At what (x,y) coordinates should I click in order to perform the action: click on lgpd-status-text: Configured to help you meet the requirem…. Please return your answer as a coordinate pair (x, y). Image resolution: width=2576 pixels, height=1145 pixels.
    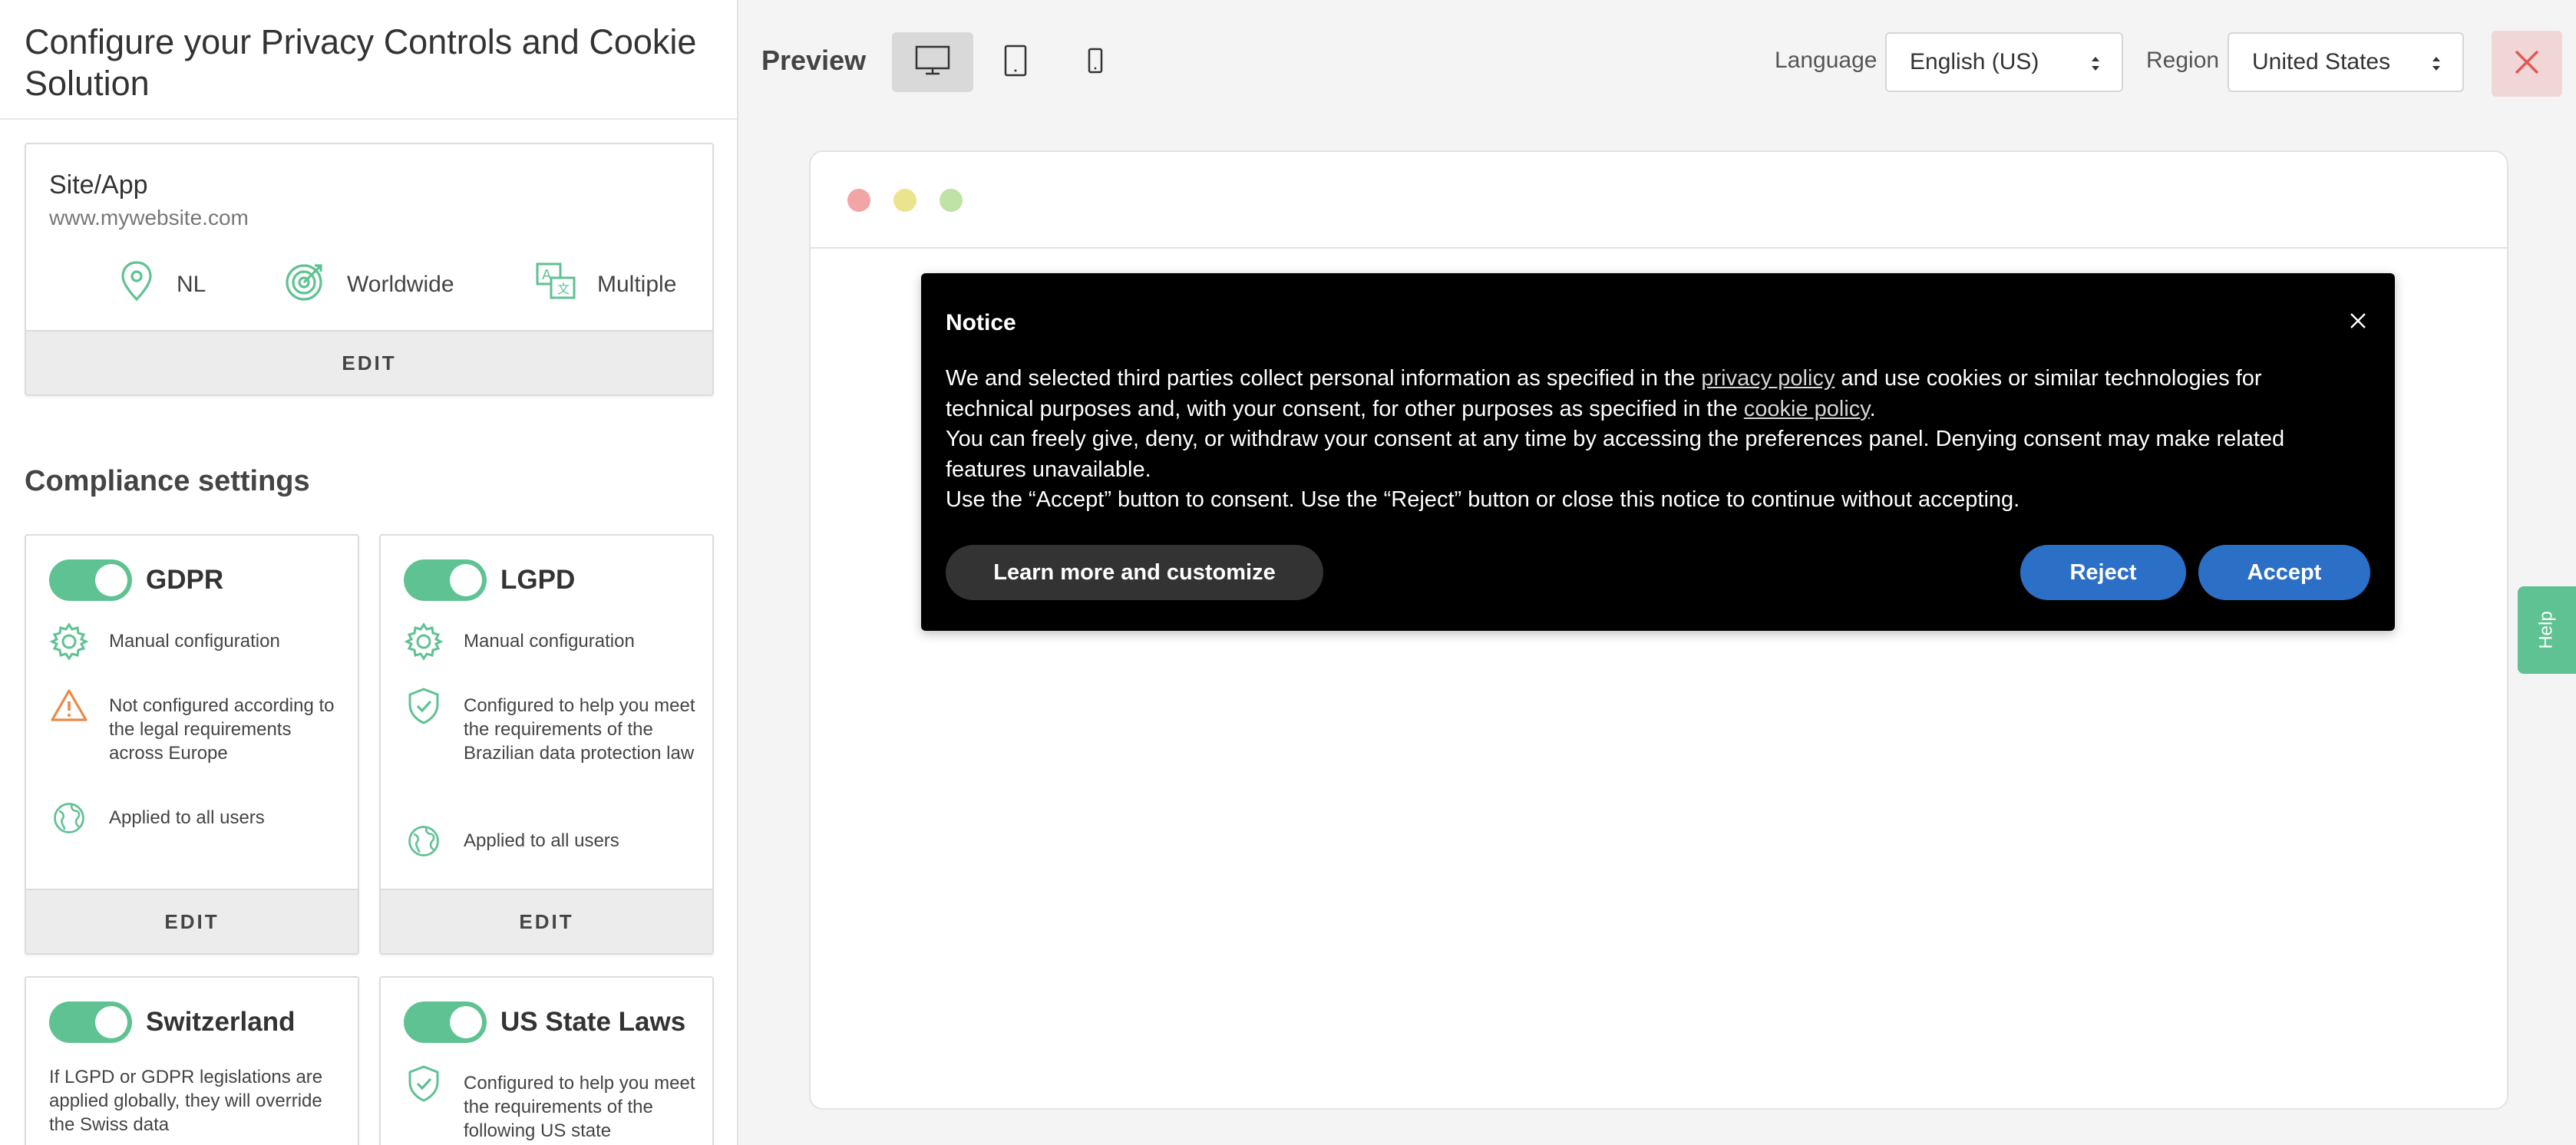
    Looking at the image, I should click on (579, 730).